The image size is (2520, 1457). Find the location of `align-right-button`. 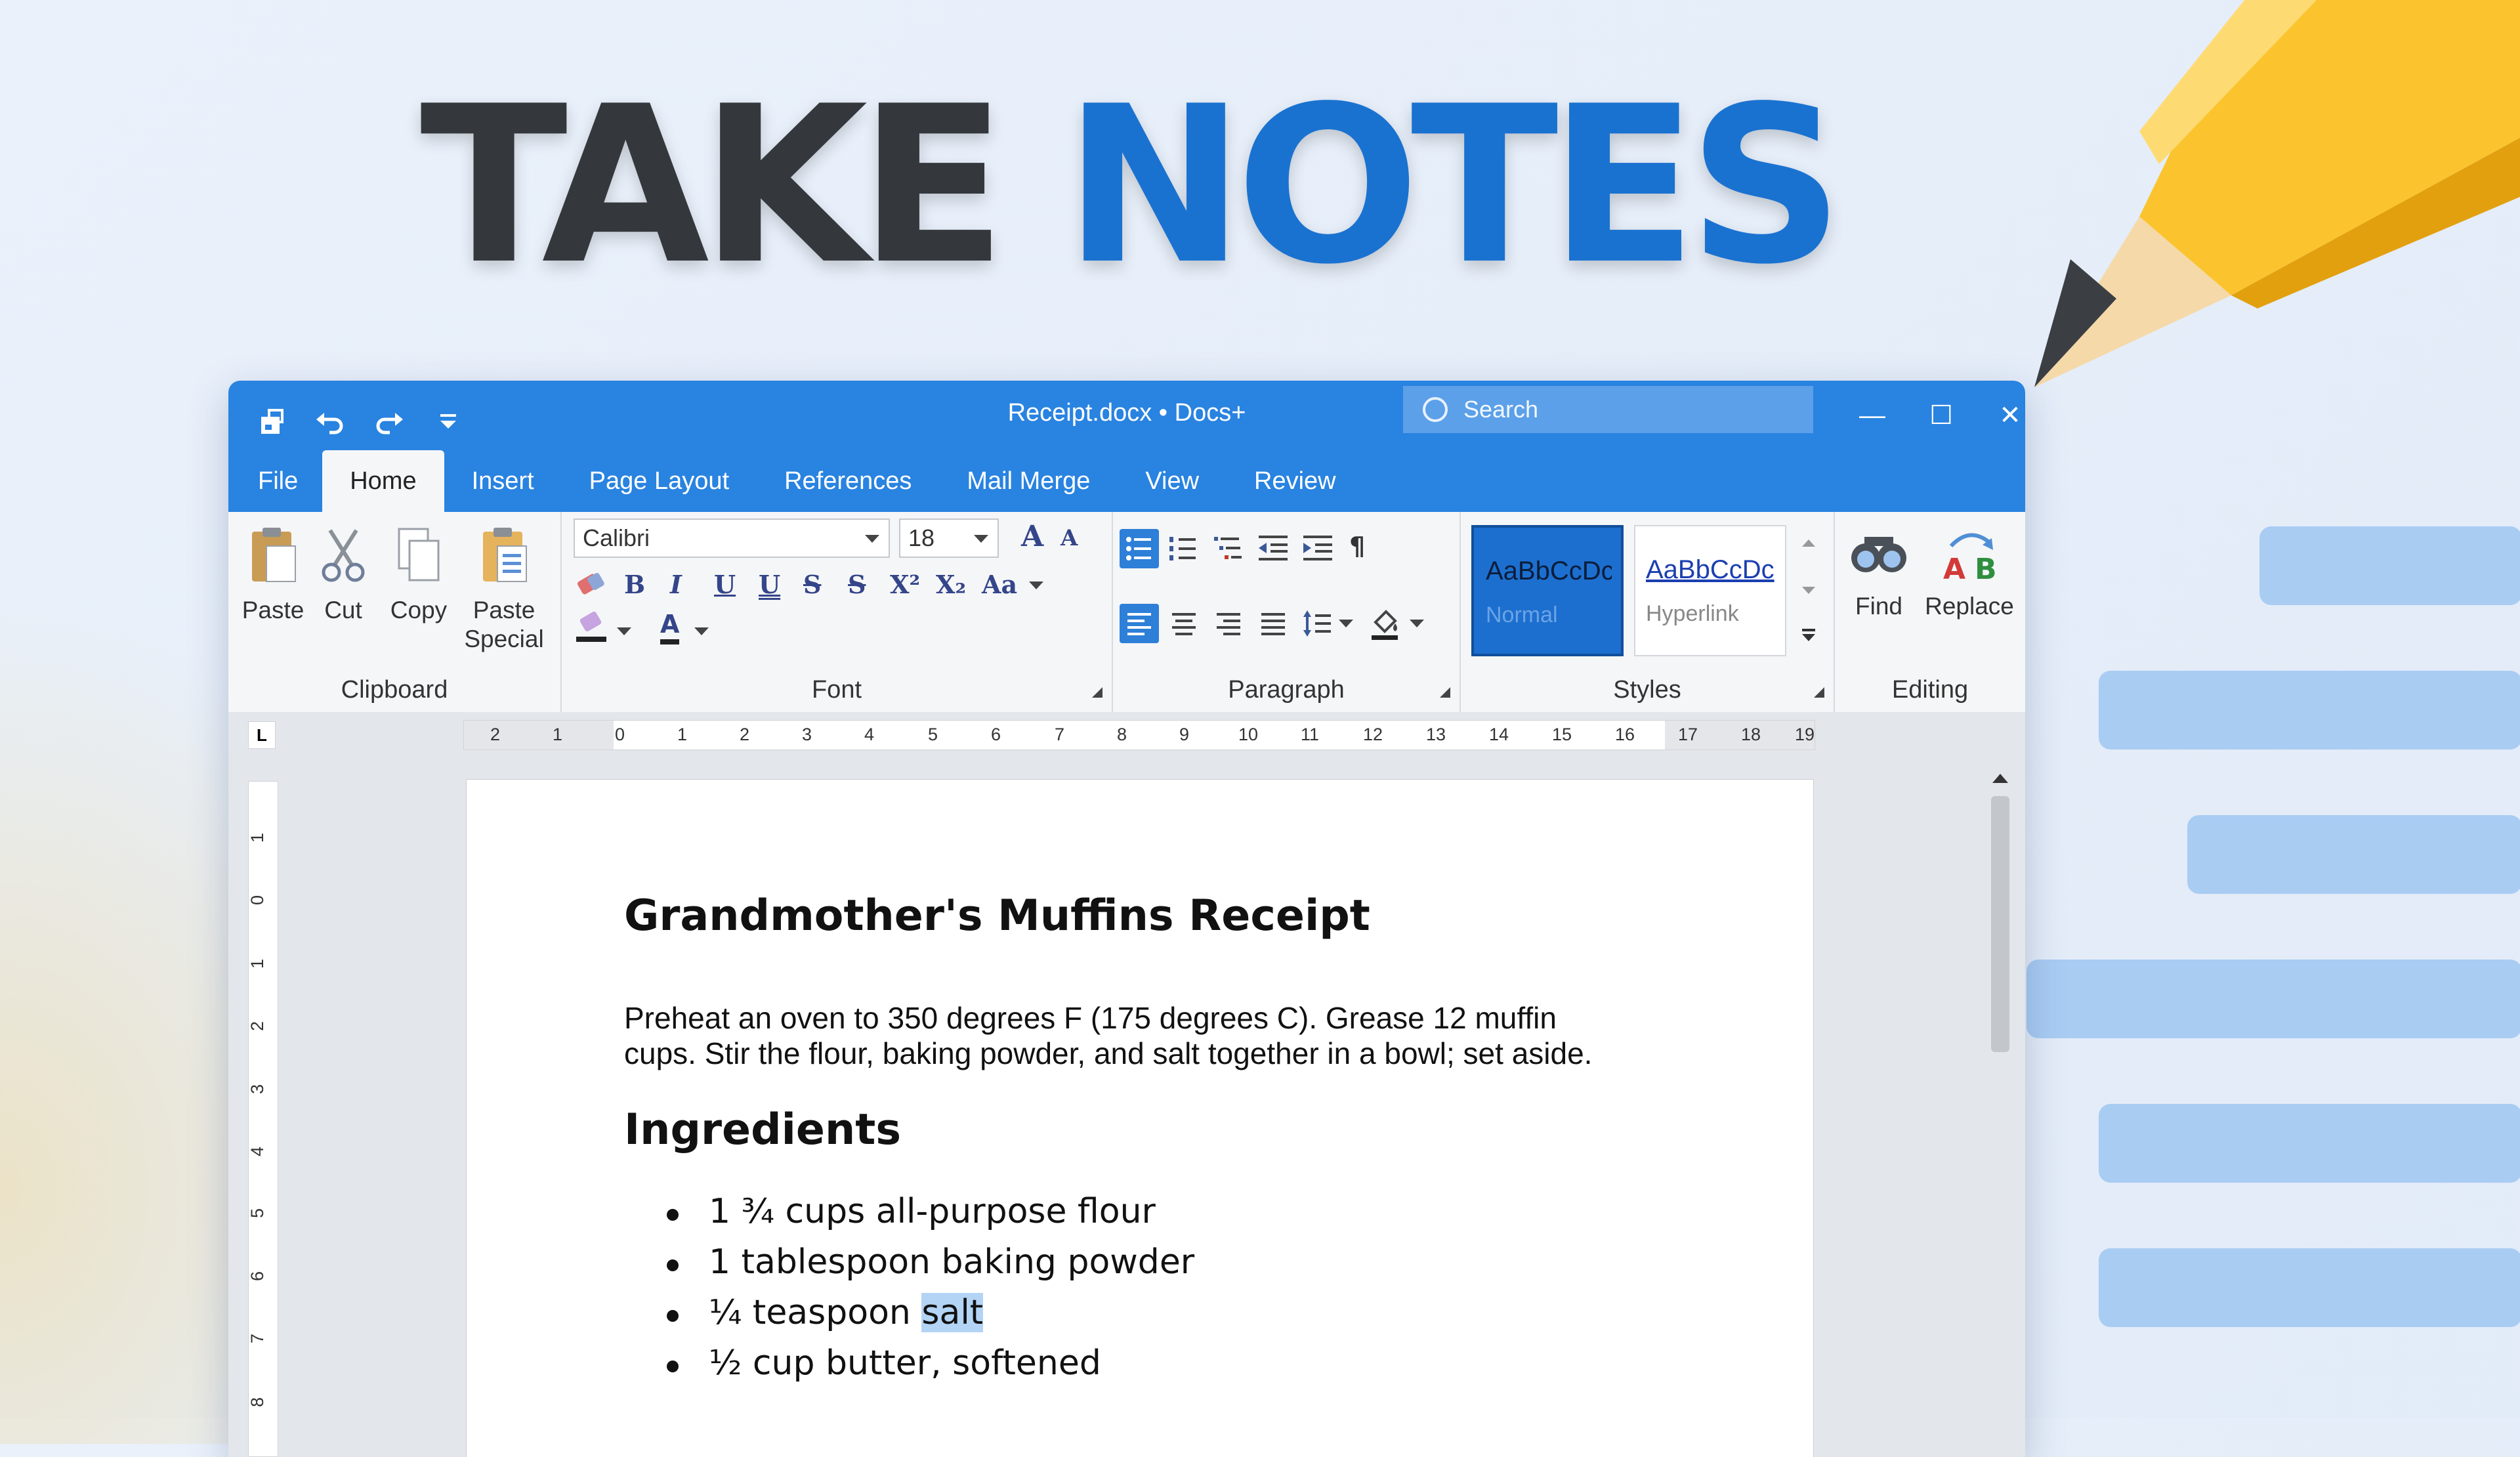

align-right-button is located at coordinates (1228, 623).